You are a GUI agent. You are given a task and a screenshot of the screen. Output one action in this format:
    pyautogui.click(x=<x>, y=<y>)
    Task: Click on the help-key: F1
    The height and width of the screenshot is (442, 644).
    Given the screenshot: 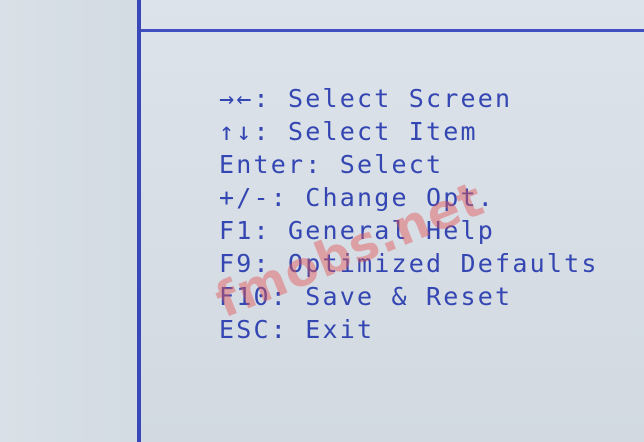 What is the action you would take?
    pyautogui.click(x=236, y=230)
    